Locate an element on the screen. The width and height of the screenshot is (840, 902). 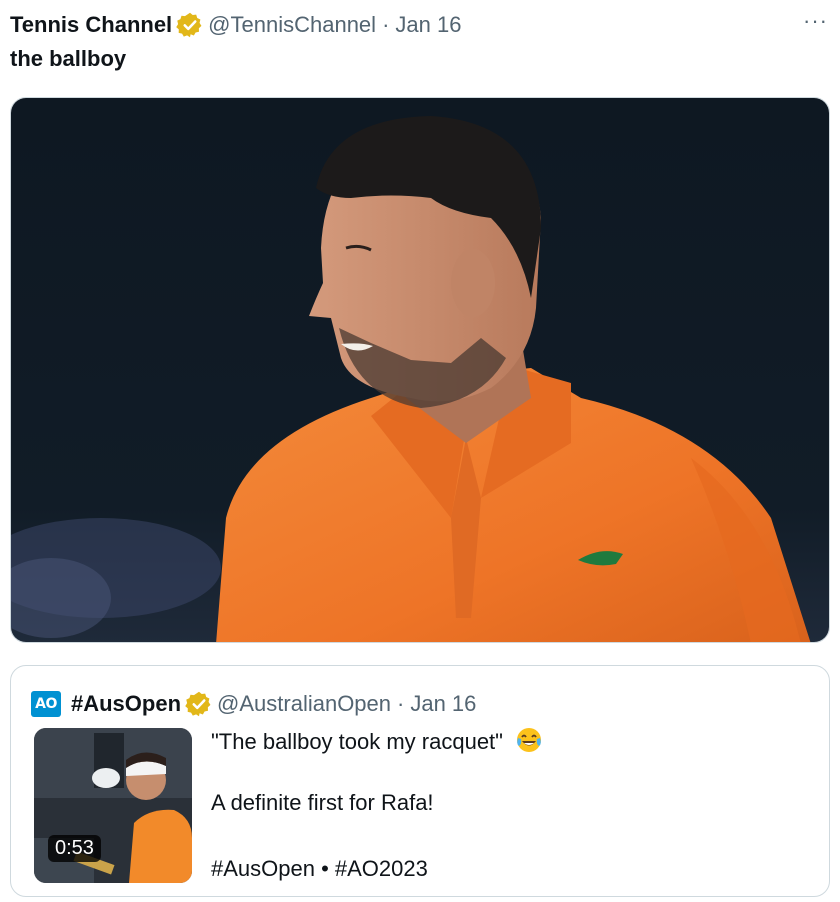
more-options-icon: ··· is located at coordinates (815, 21).